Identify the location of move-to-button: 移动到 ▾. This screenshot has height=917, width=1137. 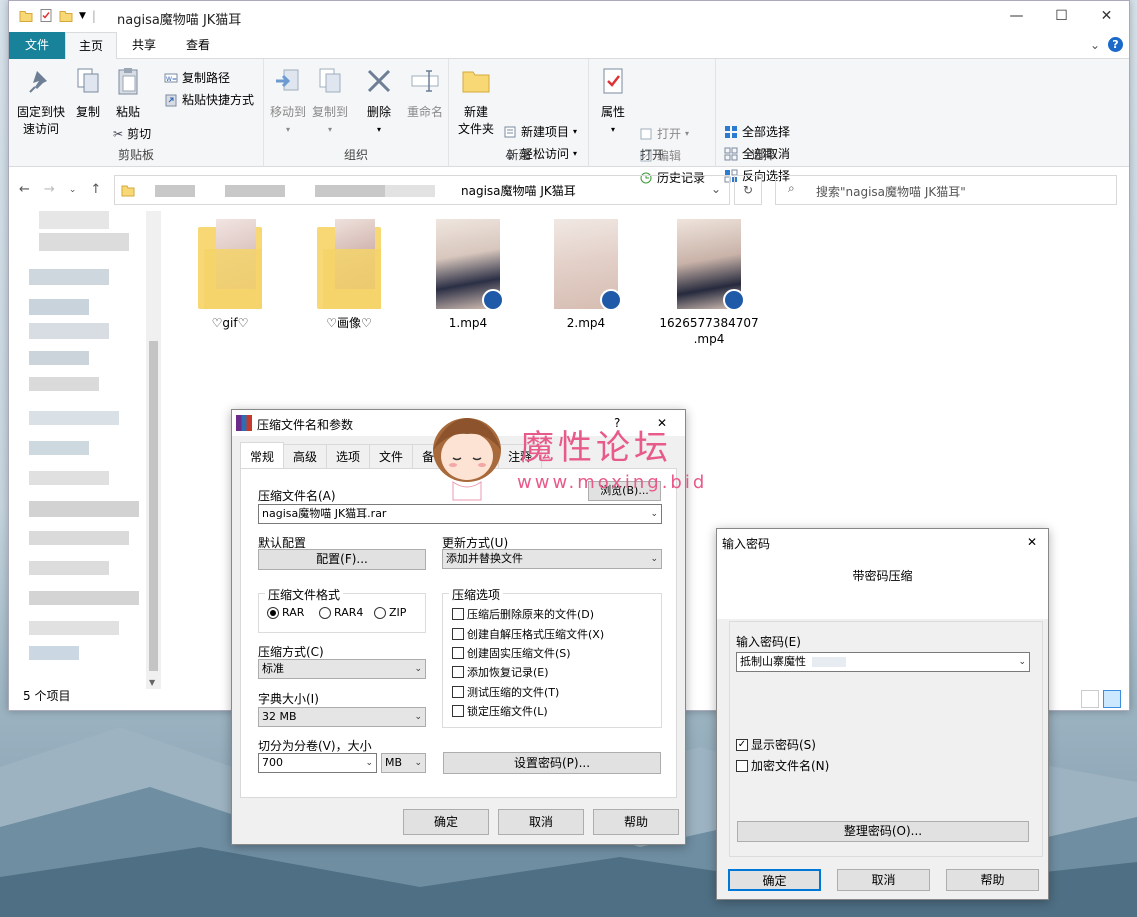
(288, 101).